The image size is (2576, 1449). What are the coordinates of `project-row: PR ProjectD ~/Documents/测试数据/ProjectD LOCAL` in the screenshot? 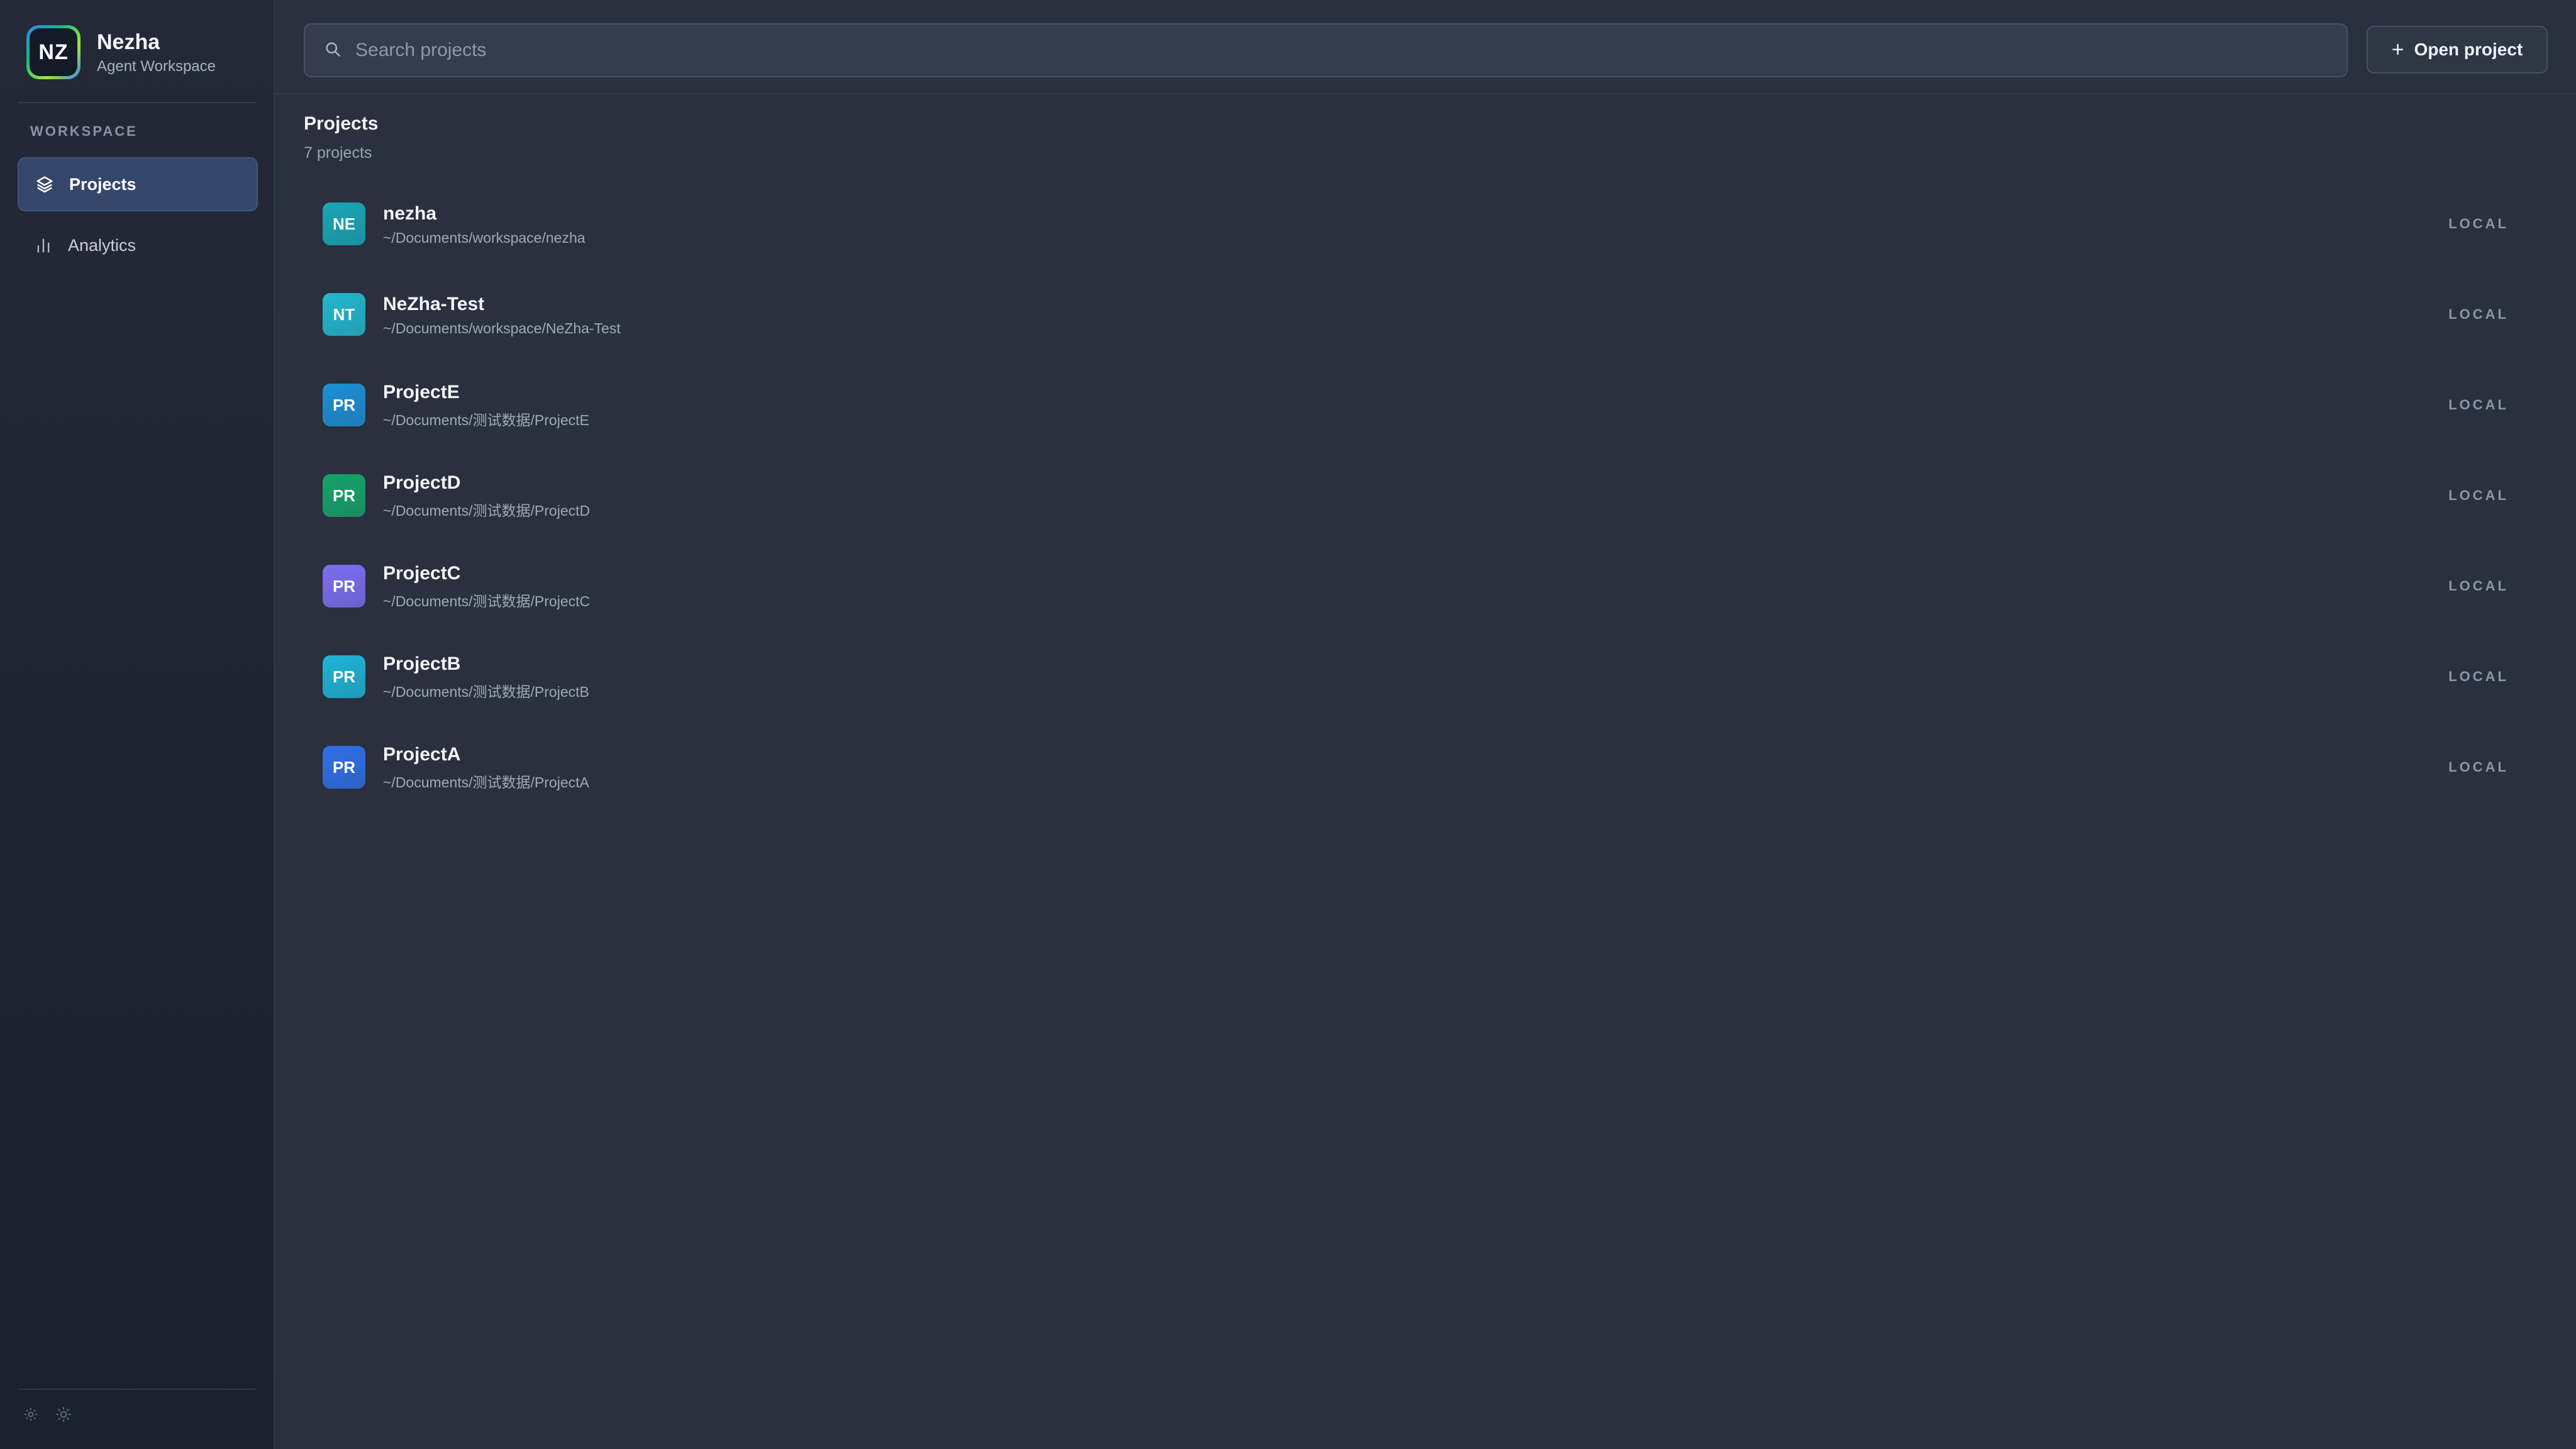 It's located at (1431, 495).